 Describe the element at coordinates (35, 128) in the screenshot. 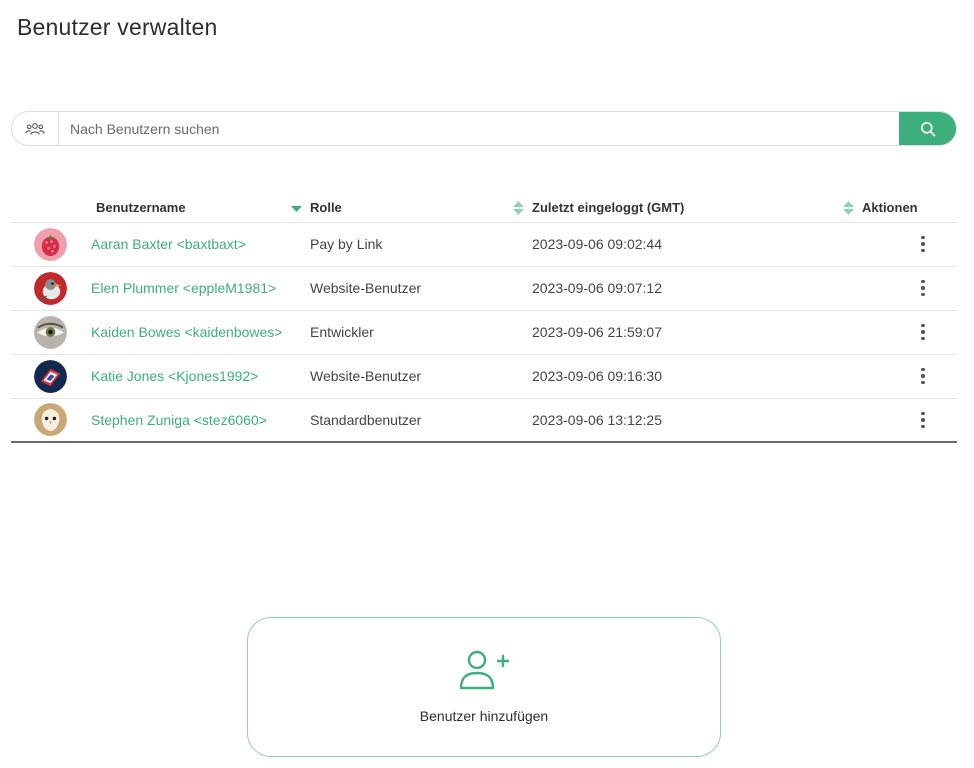

I see `users-group-icon` at that location.